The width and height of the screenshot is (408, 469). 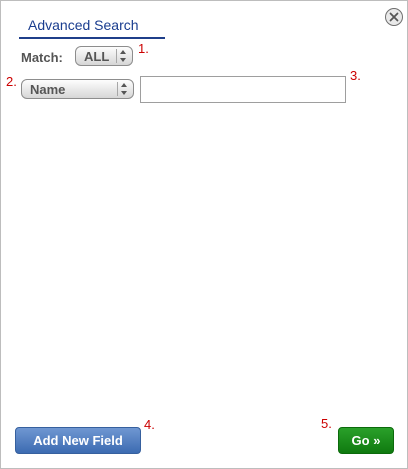 What do you see at coordinates (78, 440) in the screenshot?
I see `add-new-field-button: Add New Field` at bounding box center [78, 440].